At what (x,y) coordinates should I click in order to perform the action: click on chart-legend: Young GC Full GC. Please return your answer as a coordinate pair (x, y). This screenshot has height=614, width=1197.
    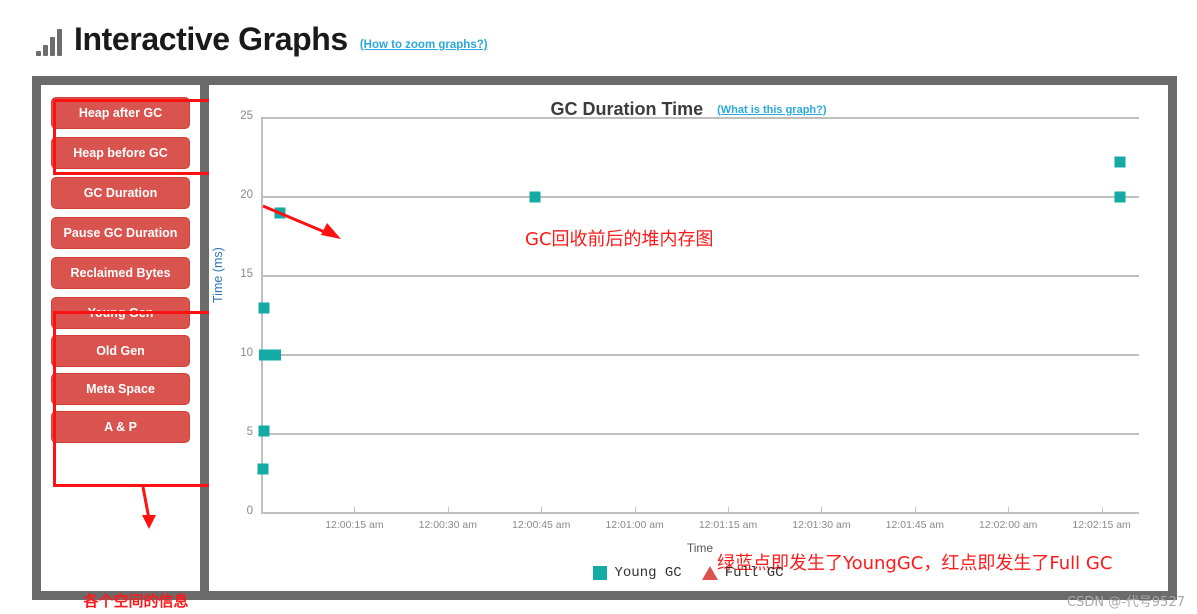
    Looking at the image, I should click on (688, 573).